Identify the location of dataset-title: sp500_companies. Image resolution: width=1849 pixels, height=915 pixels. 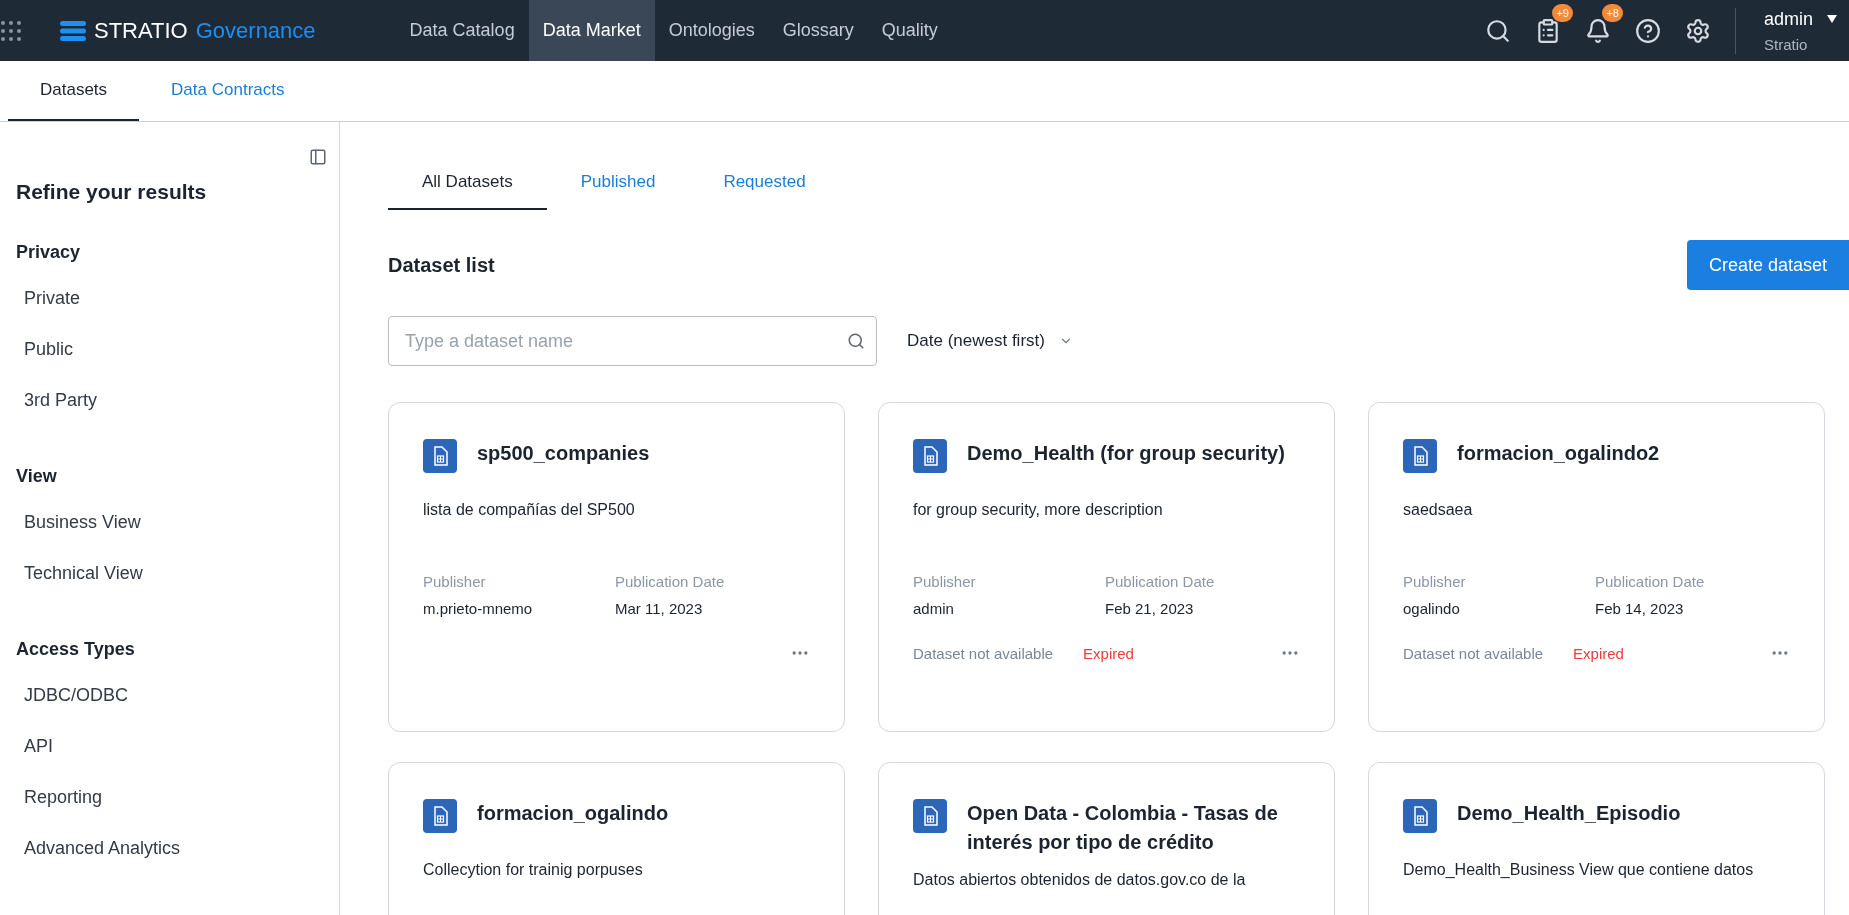
(563, 453).